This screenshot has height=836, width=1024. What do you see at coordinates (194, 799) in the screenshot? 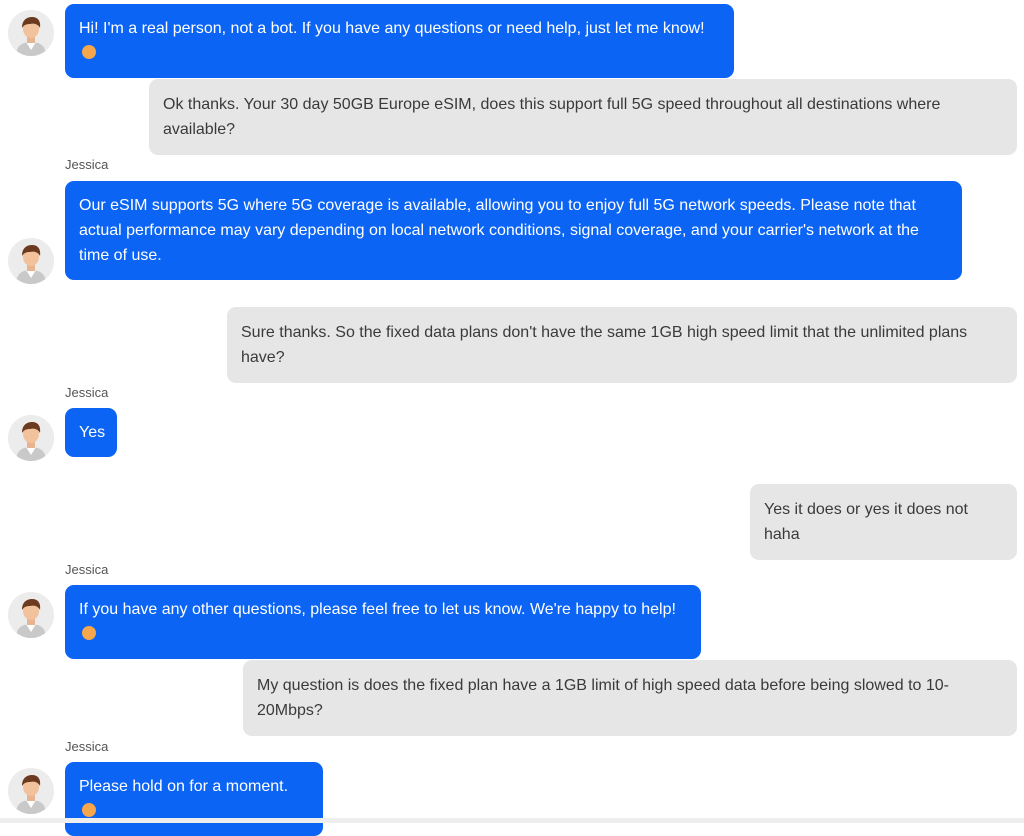
I see `agent-message-bubble: Please hold on for a moment.` at bounding box center [194, 799].